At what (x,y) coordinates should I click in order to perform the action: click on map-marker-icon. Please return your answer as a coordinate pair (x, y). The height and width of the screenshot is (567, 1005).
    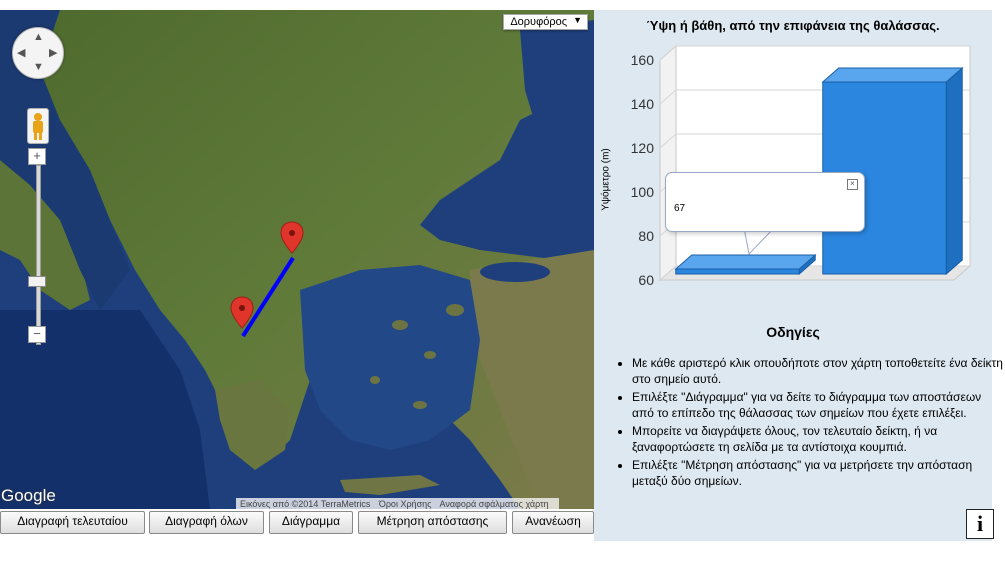
    Looking at the image, I should click on (292, 237).